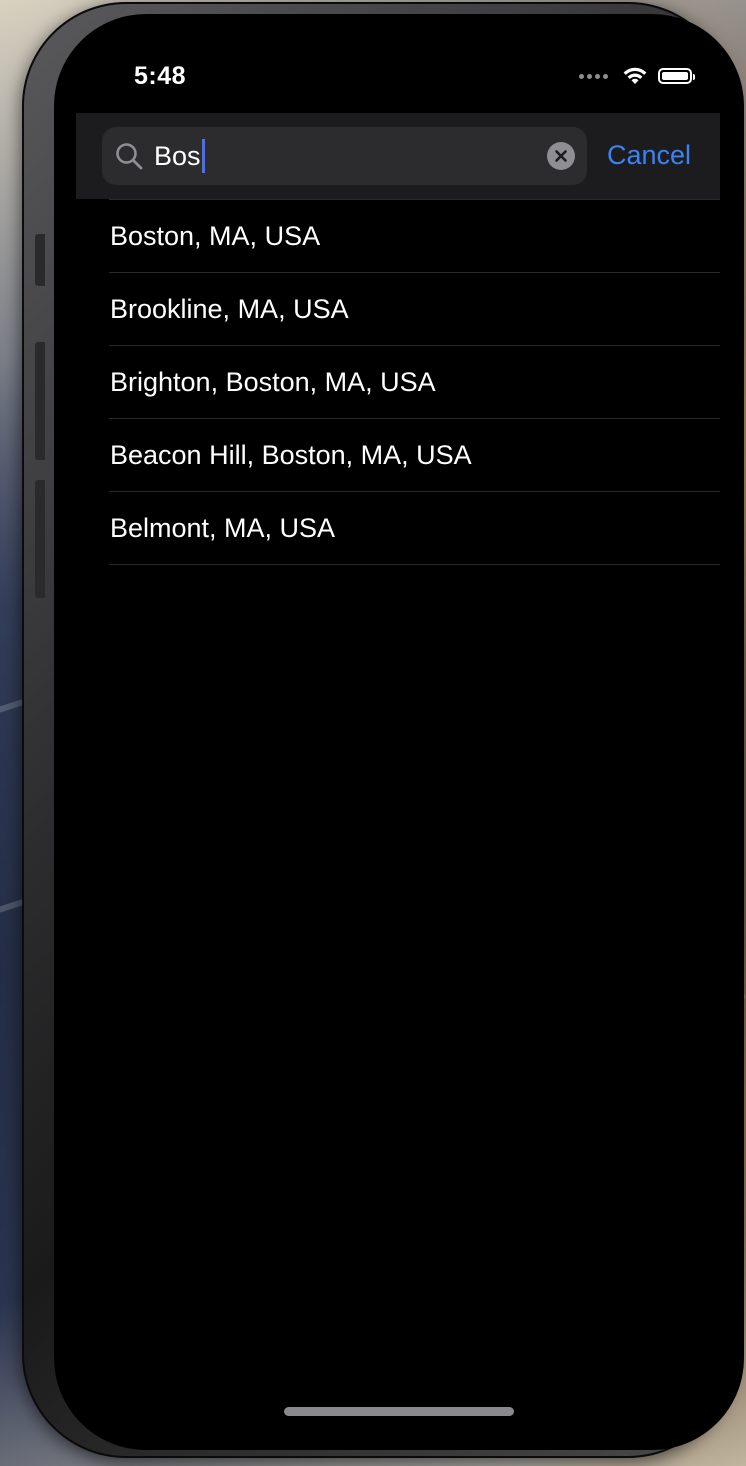  I want to click on volume-down-button, so click(40, 539).